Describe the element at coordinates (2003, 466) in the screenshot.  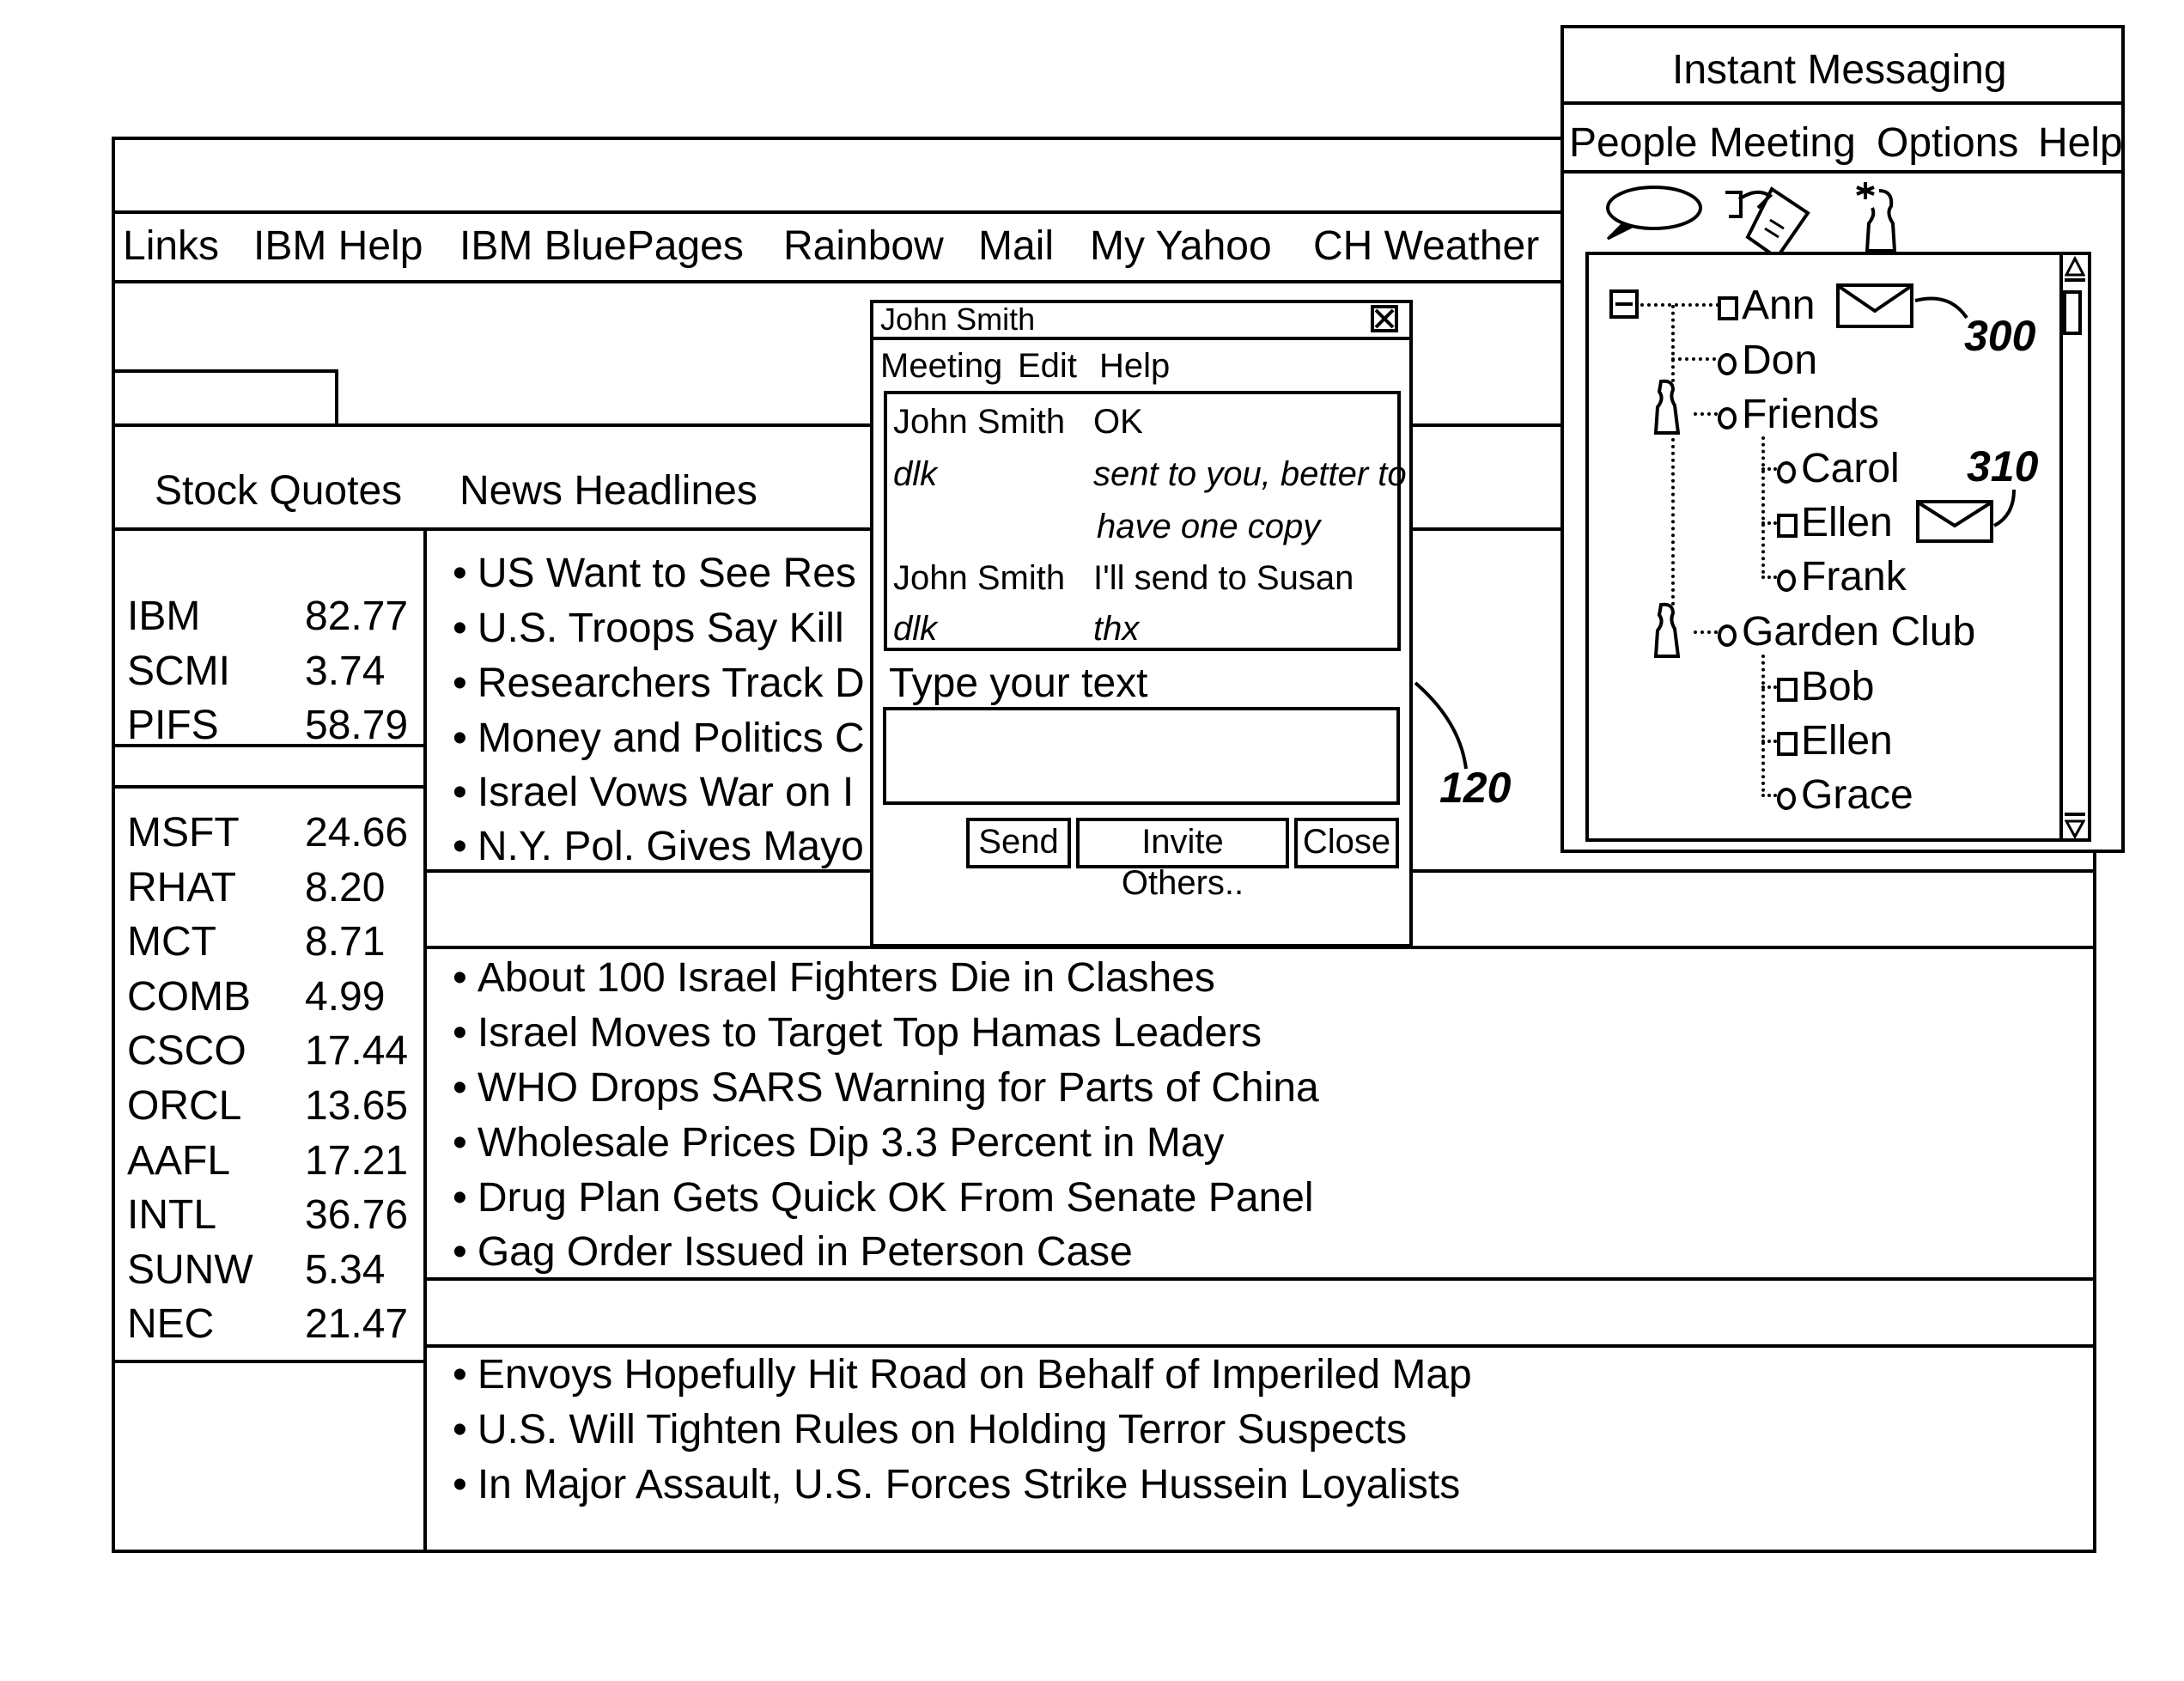
I see `reference-label-310: 310` at that location.